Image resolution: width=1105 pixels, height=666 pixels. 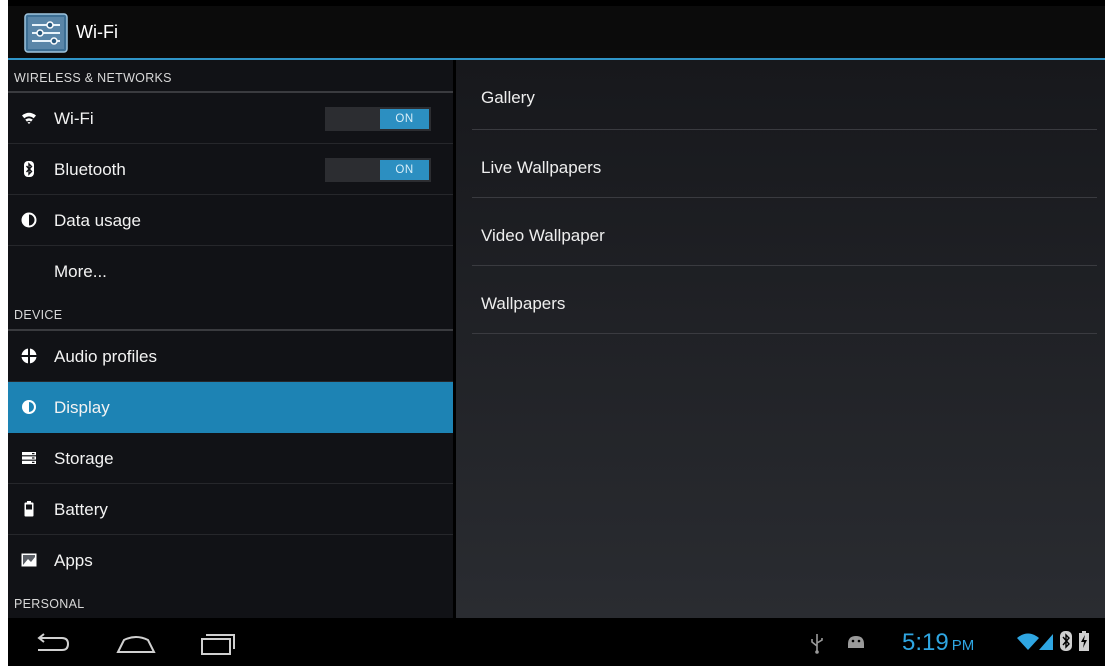 What do you see at coordinates (1046, 642) in the screenshot?
I see `cell-signal-icon` at bounding box center [1046, 642].